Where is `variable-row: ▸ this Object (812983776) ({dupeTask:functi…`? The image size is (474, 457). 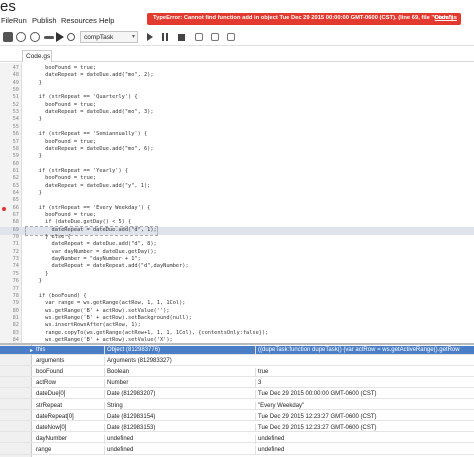 variable-row: ▸ this Object (812983776) ({dupeTask:functi… is located at coordinates (237, 350).